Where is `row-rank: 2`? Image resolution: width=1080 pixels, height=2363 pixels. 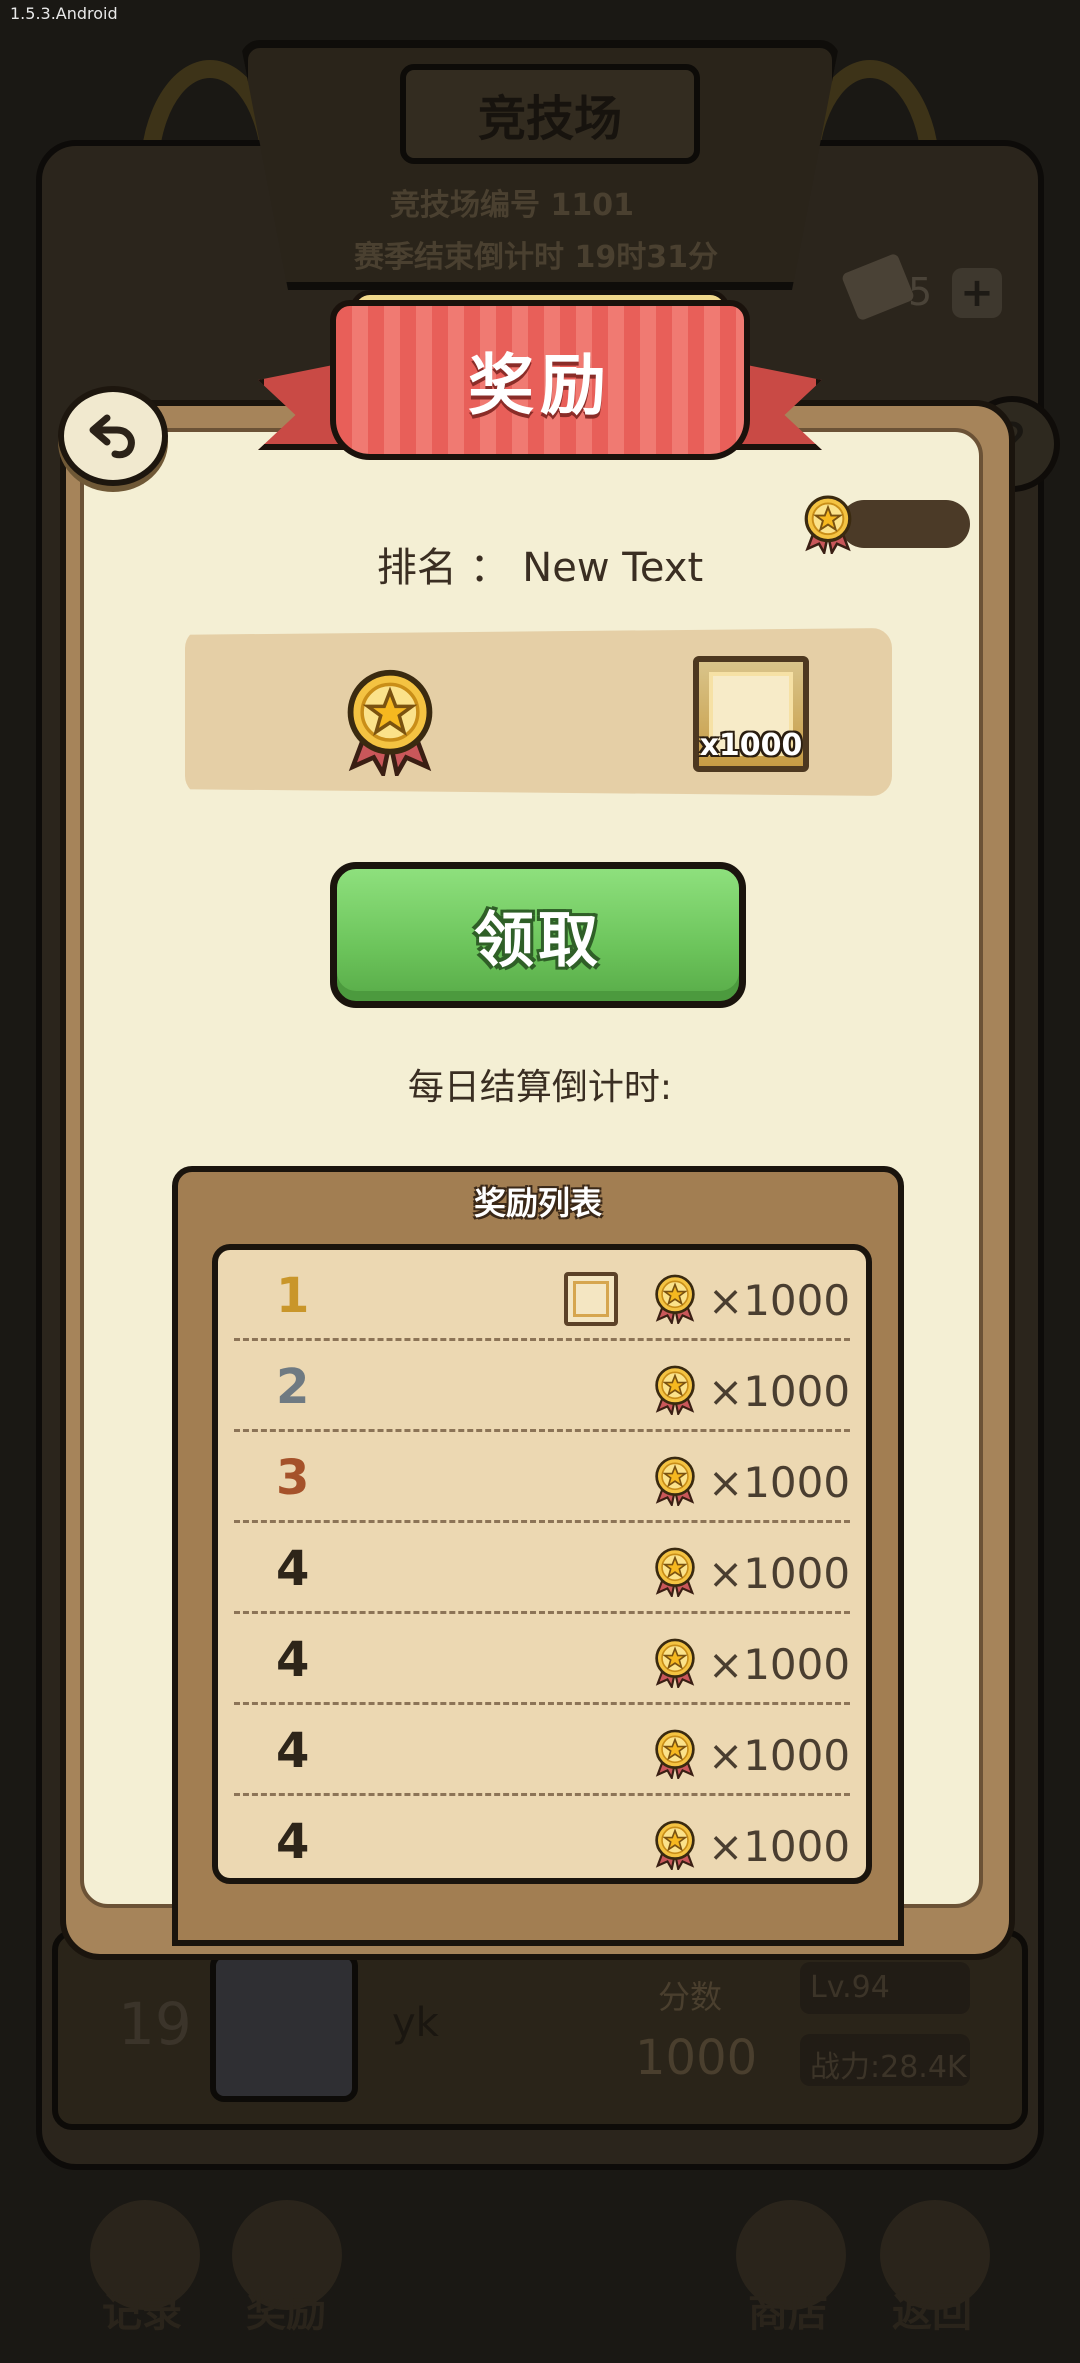
row-rank: 2 is located at coordinates (293, 1387).